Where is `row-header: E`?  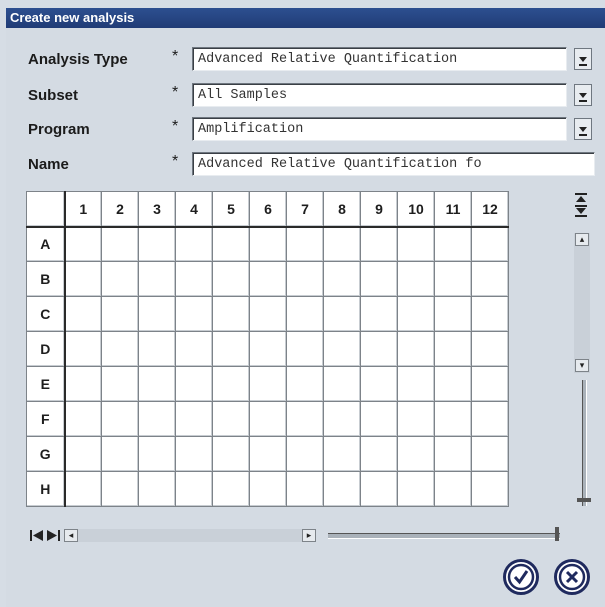
row-header: E is located at coordinates (46, 384).